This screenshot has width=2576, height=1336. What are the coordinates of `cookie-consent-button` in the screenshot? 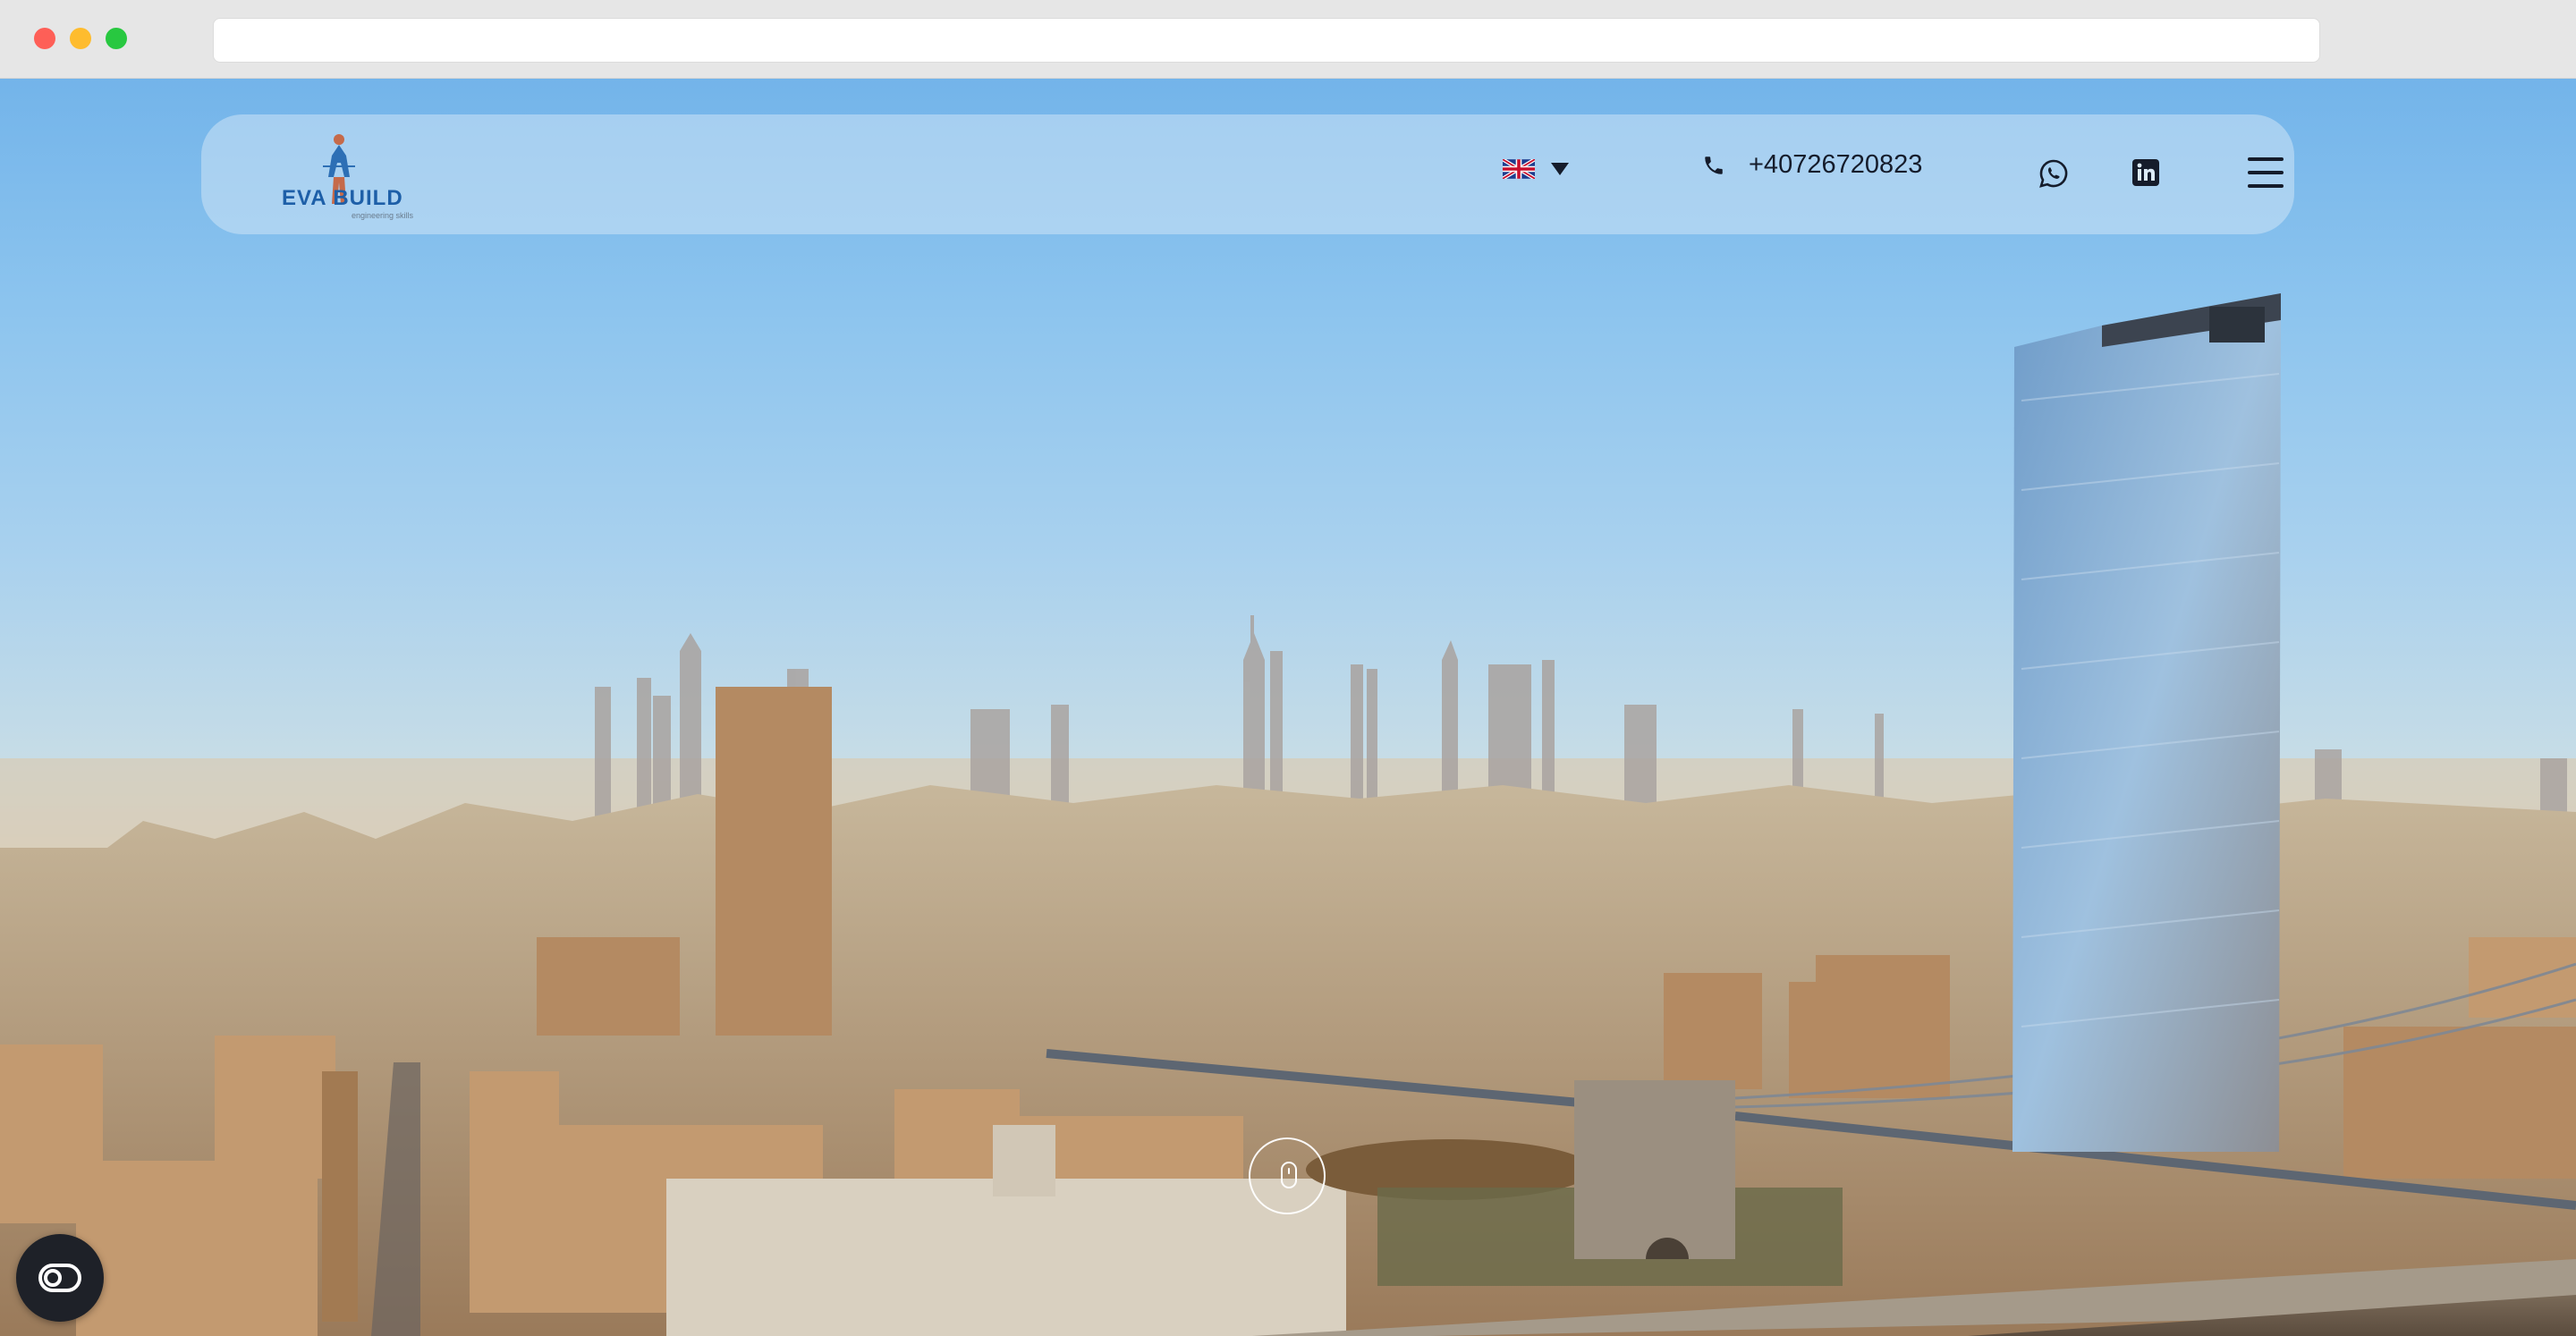 It's located at (60, 1278).